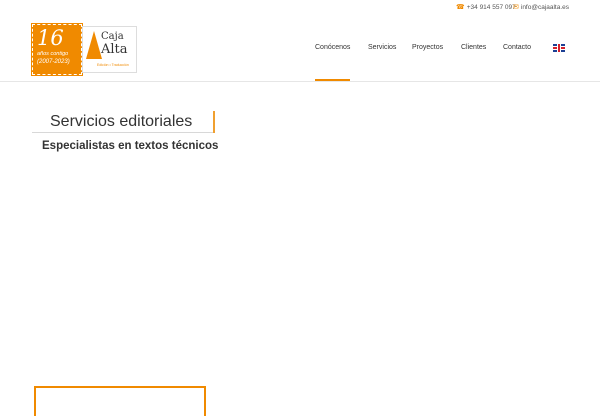 This screenshot has height=416, width=600. I want to click on page-subtitle: Especialistas en textos técnicos, so click(130, 146).